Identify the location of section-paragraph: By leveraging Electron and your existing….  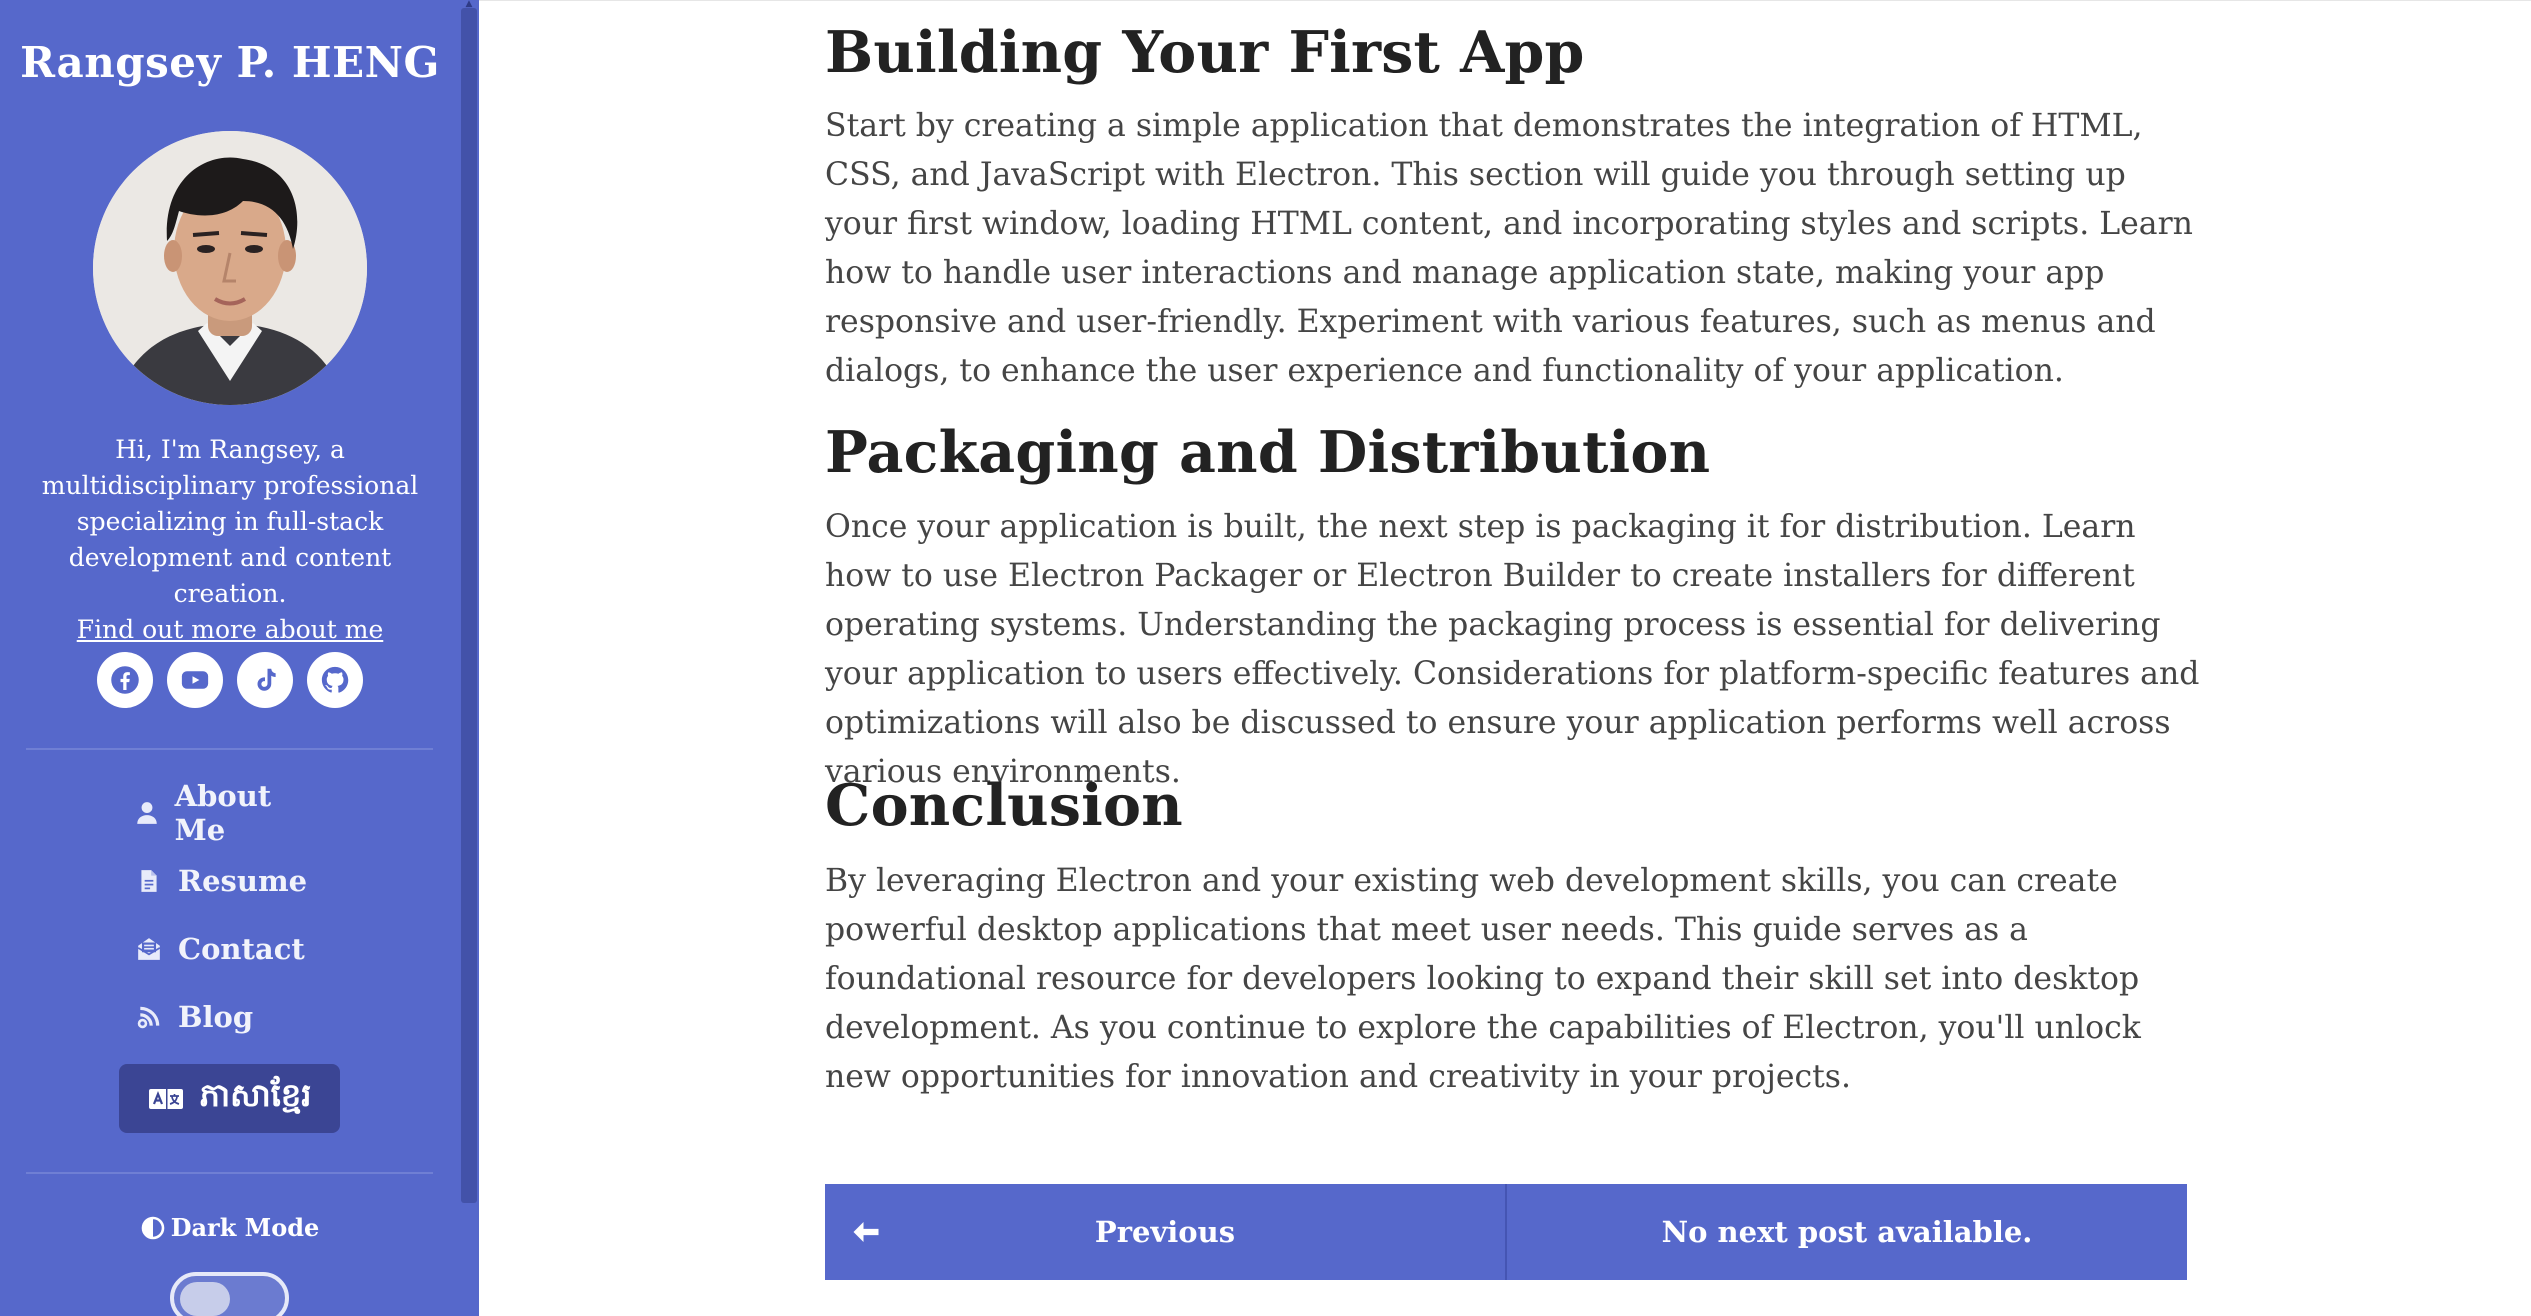
(1483, 979).